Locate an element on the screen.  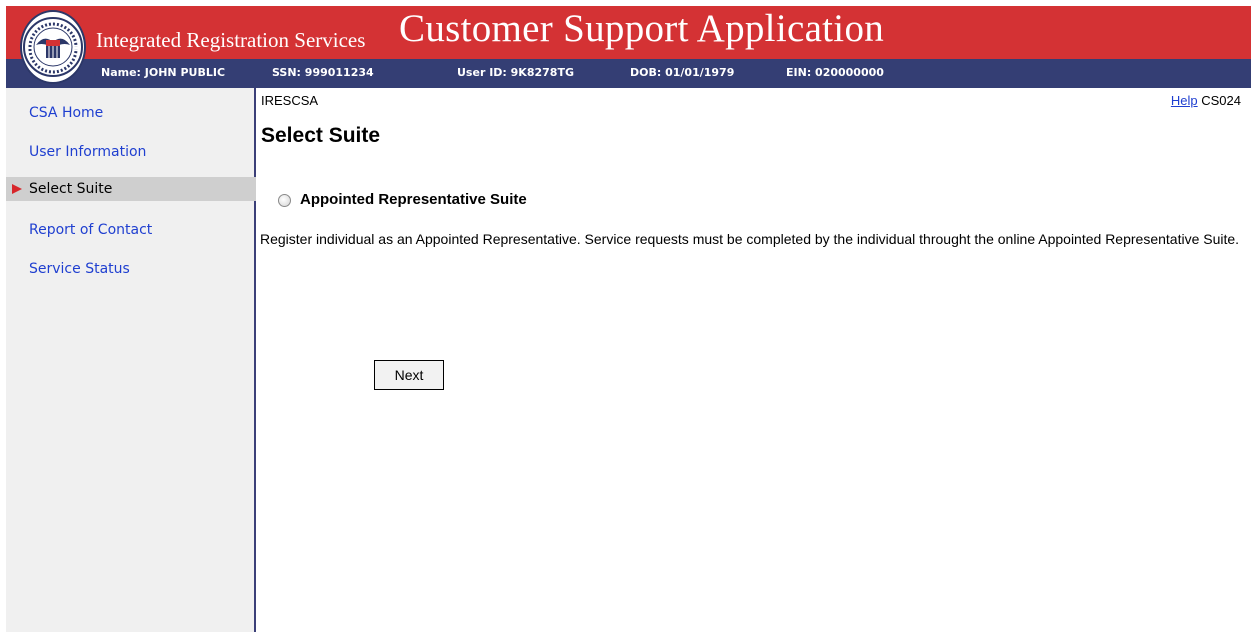
sidebar-item-service-status: Service Status is located at coordinates (131, 269).